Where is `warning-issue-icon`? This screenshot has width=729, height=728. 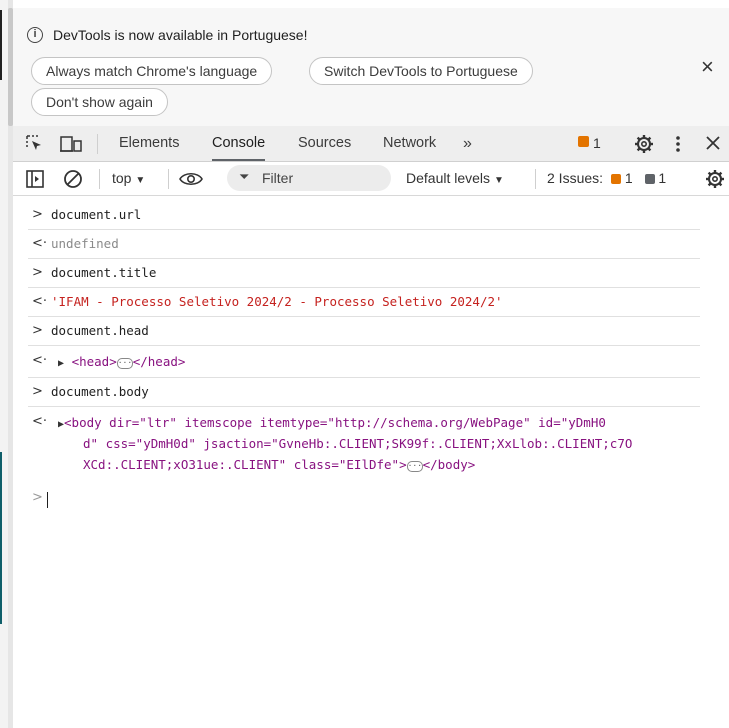 warning-issue-icon is located at coordinates (615, 179).